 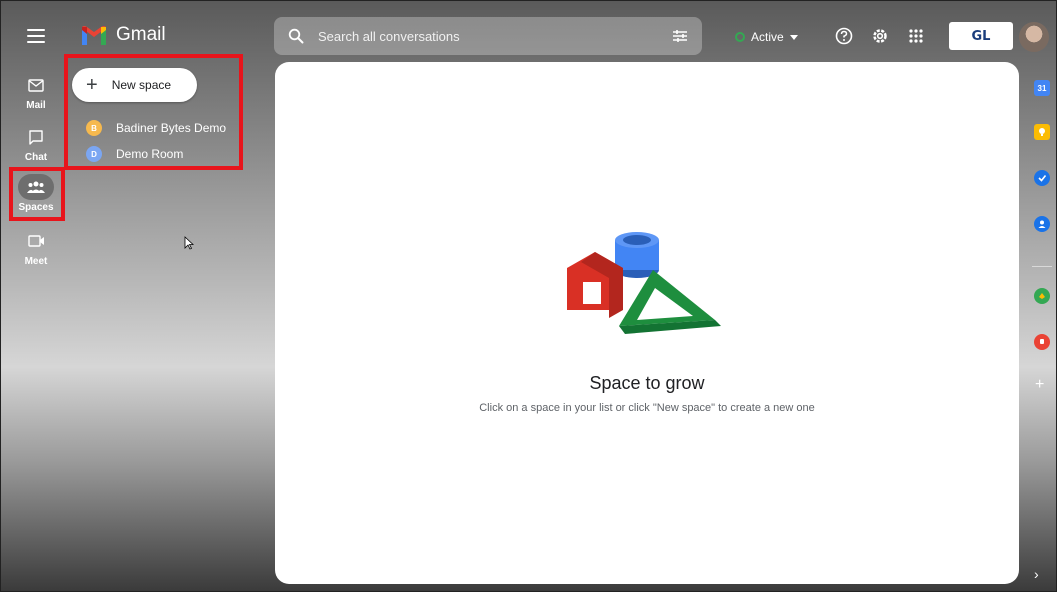 What do you see at coordinates (36, 241) in the screenshot?
I see `meet-icon` at bounding box center [36, 241].